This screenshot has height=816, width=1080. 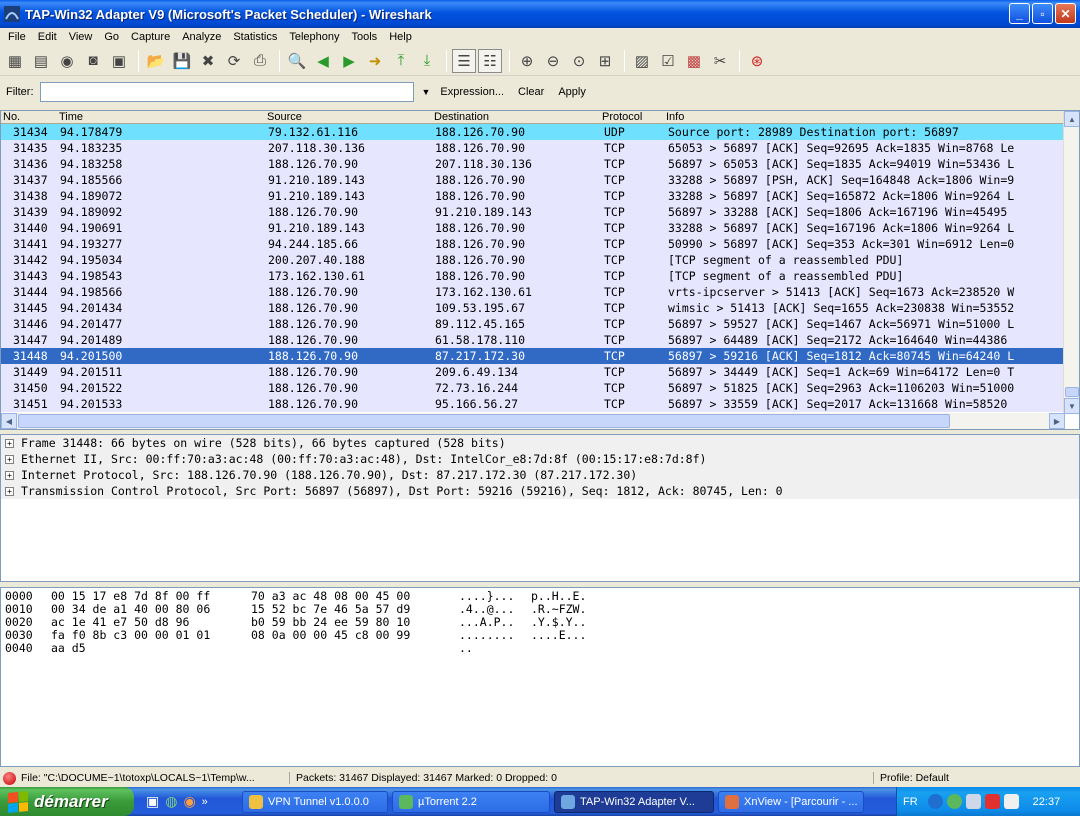 What do you see at coordinates (464, 60) in the screenshot?
I see `colorize-icon: ☰` at bounding box center [464, 60].